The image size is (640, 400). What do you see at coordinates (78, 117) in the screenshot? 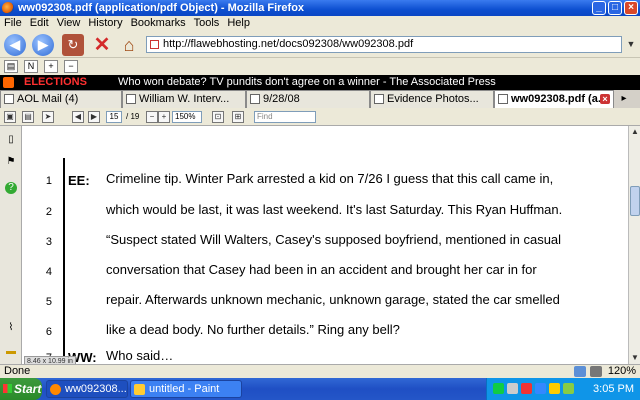
I see `previous-page-icon: ◀` at bounding box center [78, 117].